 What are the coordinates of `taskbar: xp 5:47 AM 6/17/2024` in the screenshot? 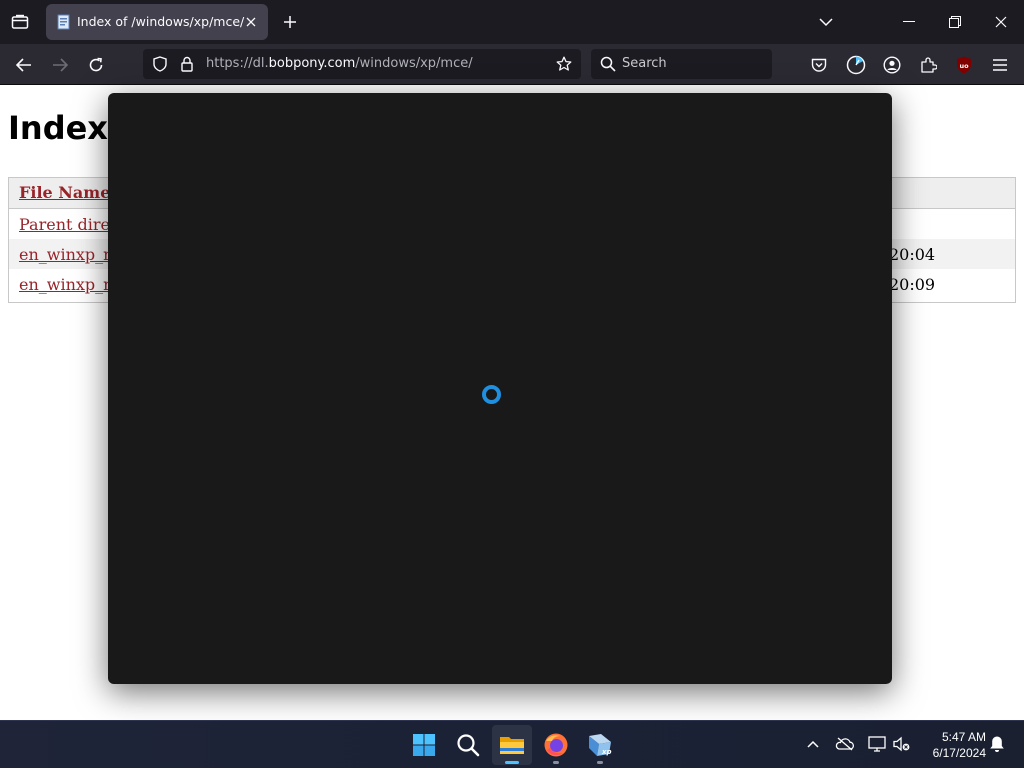 It's located at (512, 744).